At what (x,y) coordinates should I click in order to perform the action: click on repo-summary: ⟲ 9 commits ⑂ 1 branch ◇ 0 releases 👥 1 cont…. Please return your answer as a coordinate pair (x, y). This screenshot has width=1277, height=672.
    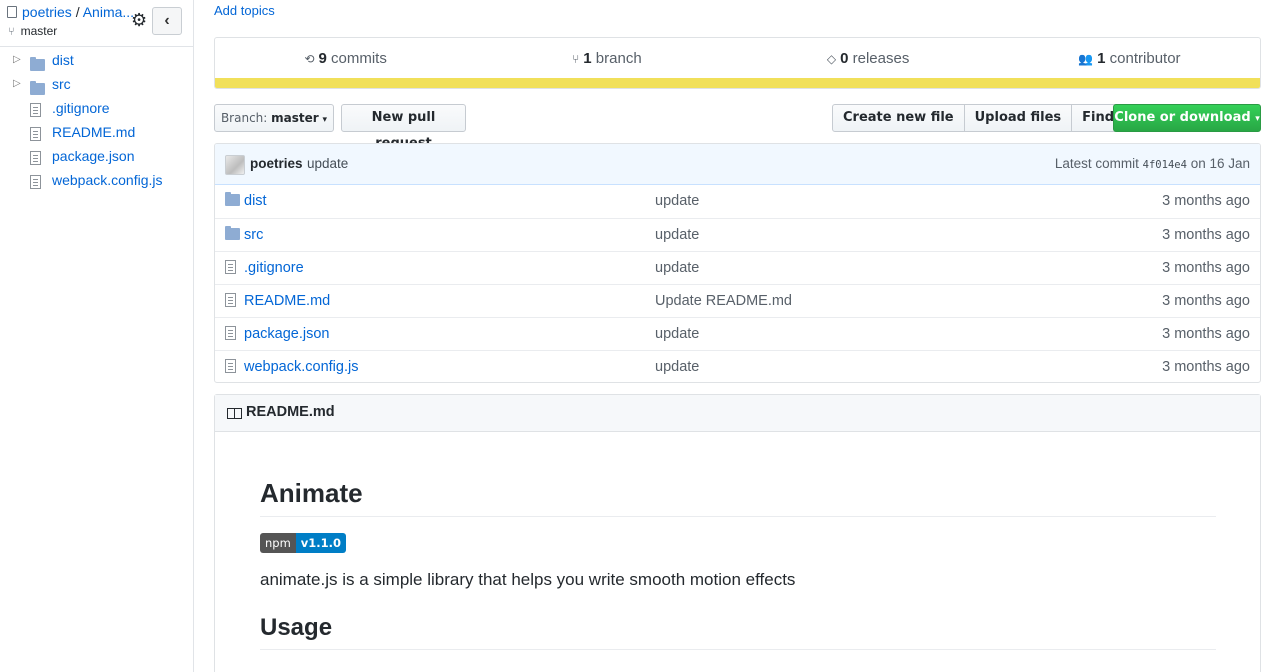
    Looking at the image, I should click on (737, 63).